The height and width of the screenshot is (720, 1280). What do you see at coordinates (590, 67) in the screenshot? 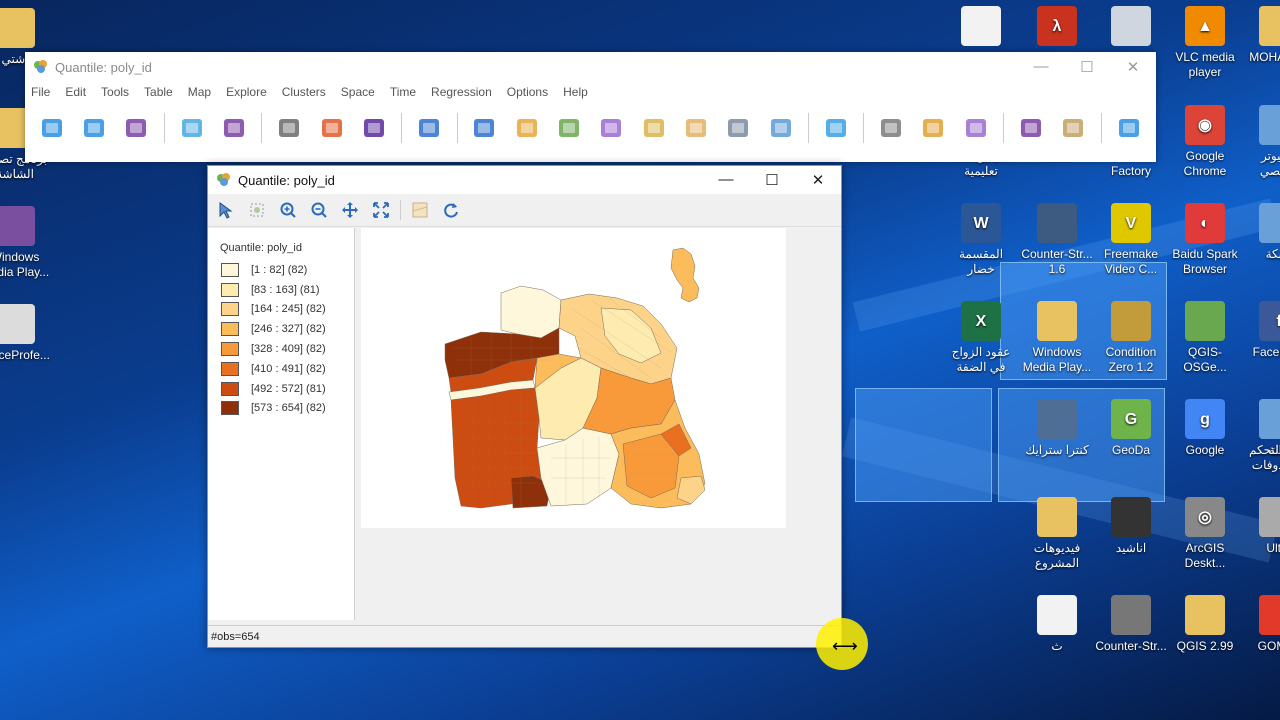
I see `main-titlebar: Quantile: poly_id — ☐ ✕` at bounding box center [590, 67].